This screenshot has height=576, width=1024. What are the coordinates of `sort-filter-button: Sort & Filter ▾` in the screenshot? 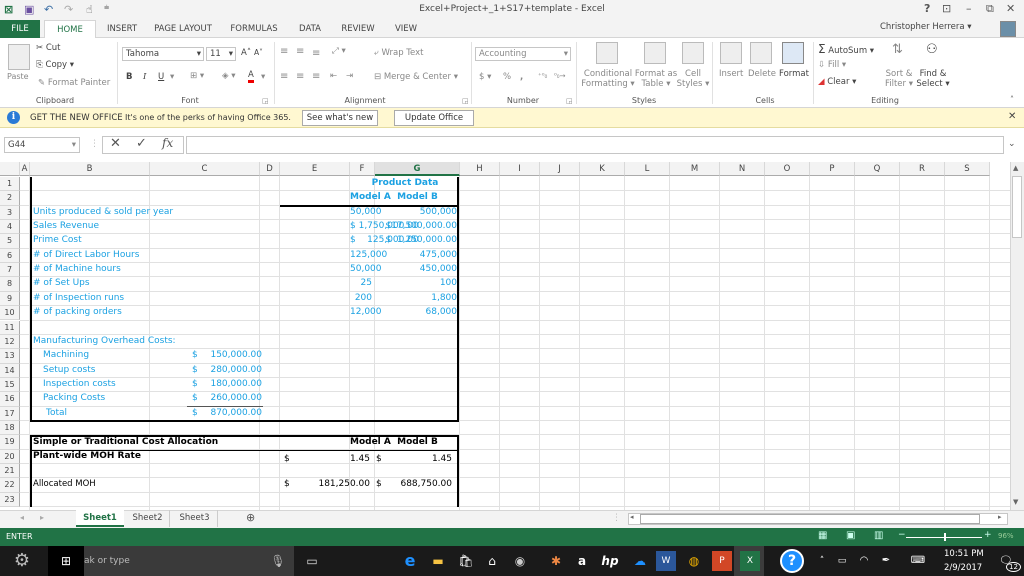 It's located at (899, 79).